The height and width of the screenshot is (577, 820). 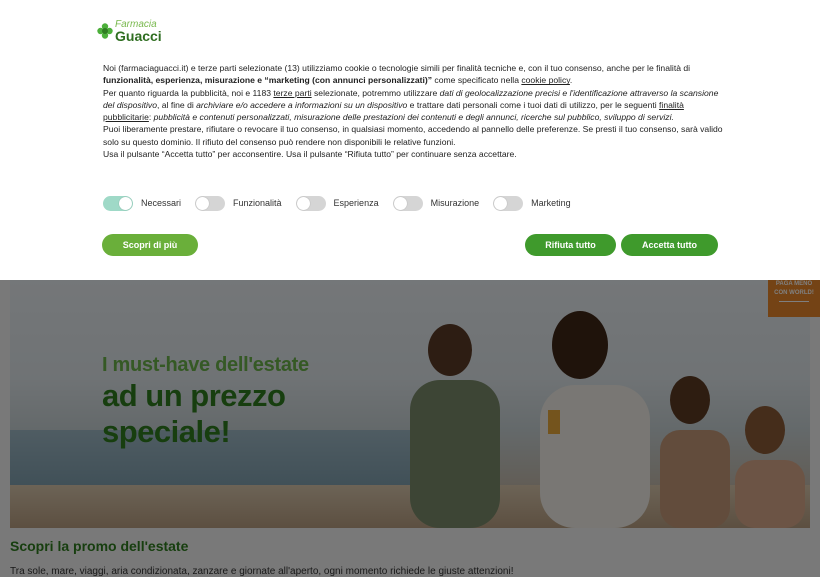 What do you see at coordinates (161, 203) in the screenshot?
I see `toggle-label-necessari: Necessari` at bounding box center [161, 203].